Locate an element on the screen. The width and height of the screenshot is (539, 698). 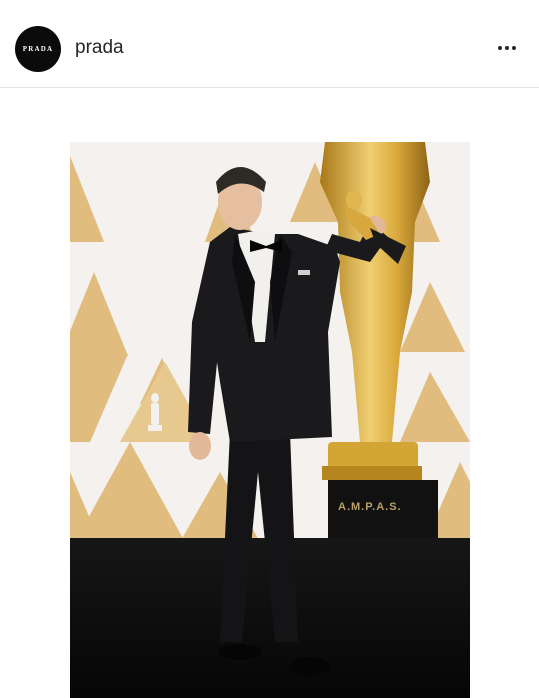
avatar: PRADA is located at coordinates (38, 49).